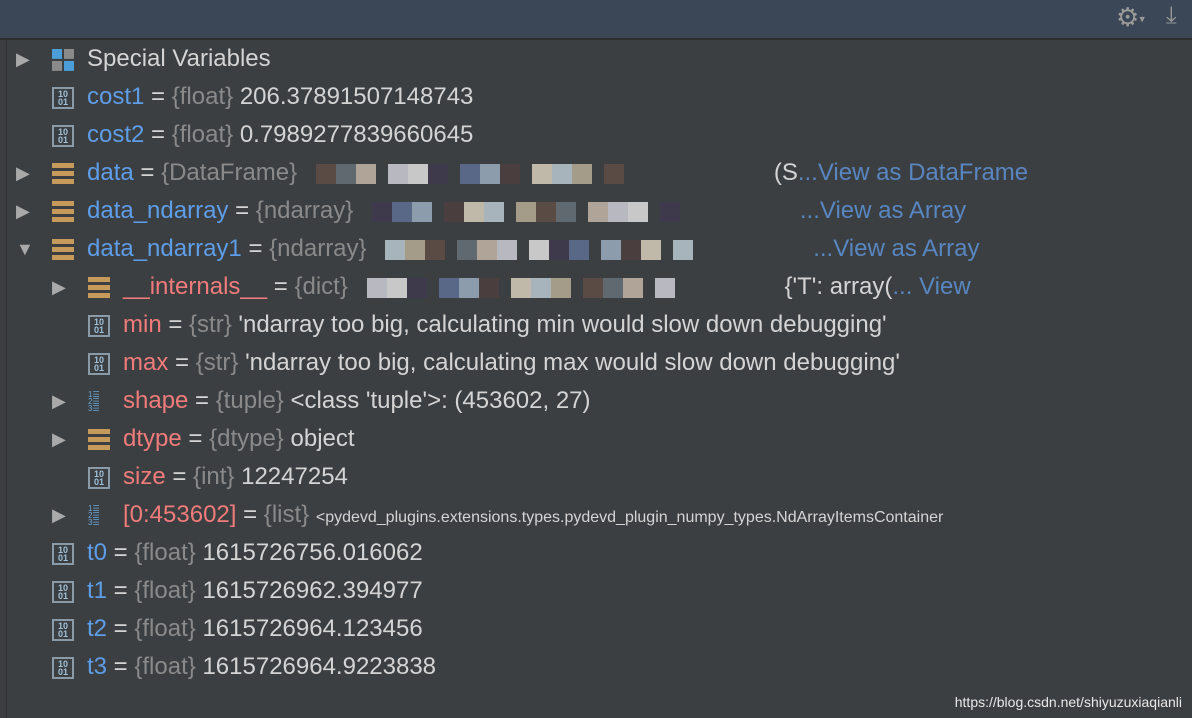  What do you see at coordinates (97, 666) in the screenshot?
I see `variable-name: t3` at bounding box center [97, 666].